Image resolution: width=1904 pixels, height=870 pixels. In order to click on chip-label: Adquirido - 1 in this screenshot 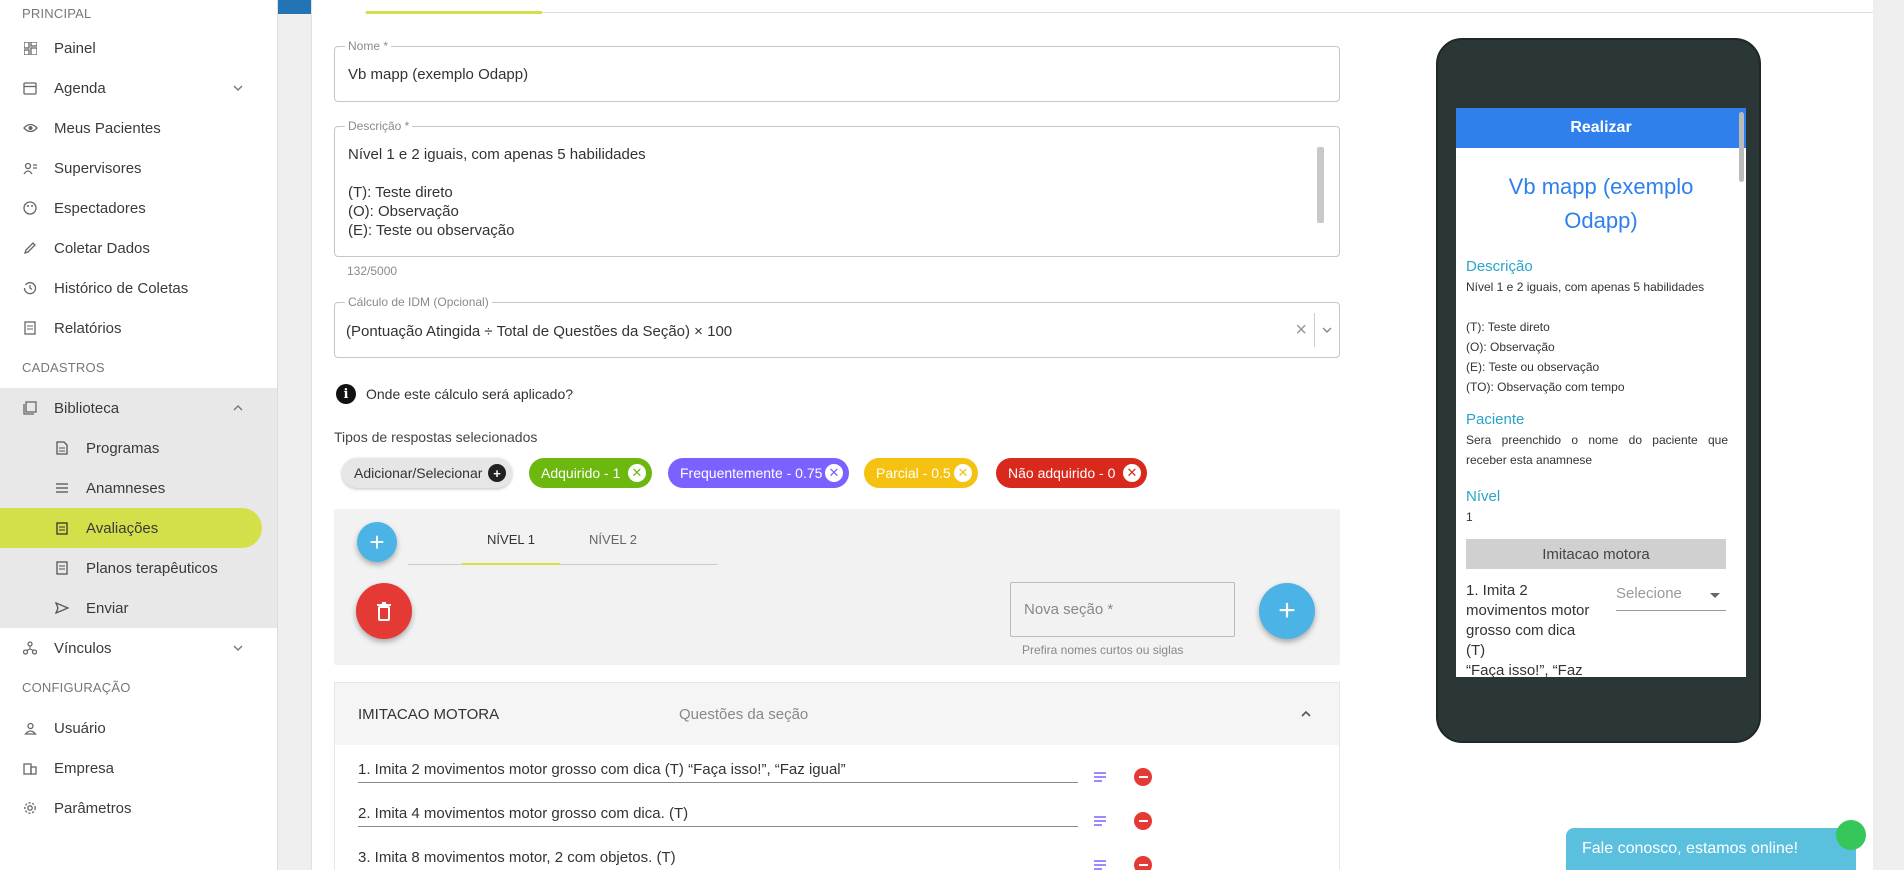, I will do `click(581, 473)`.